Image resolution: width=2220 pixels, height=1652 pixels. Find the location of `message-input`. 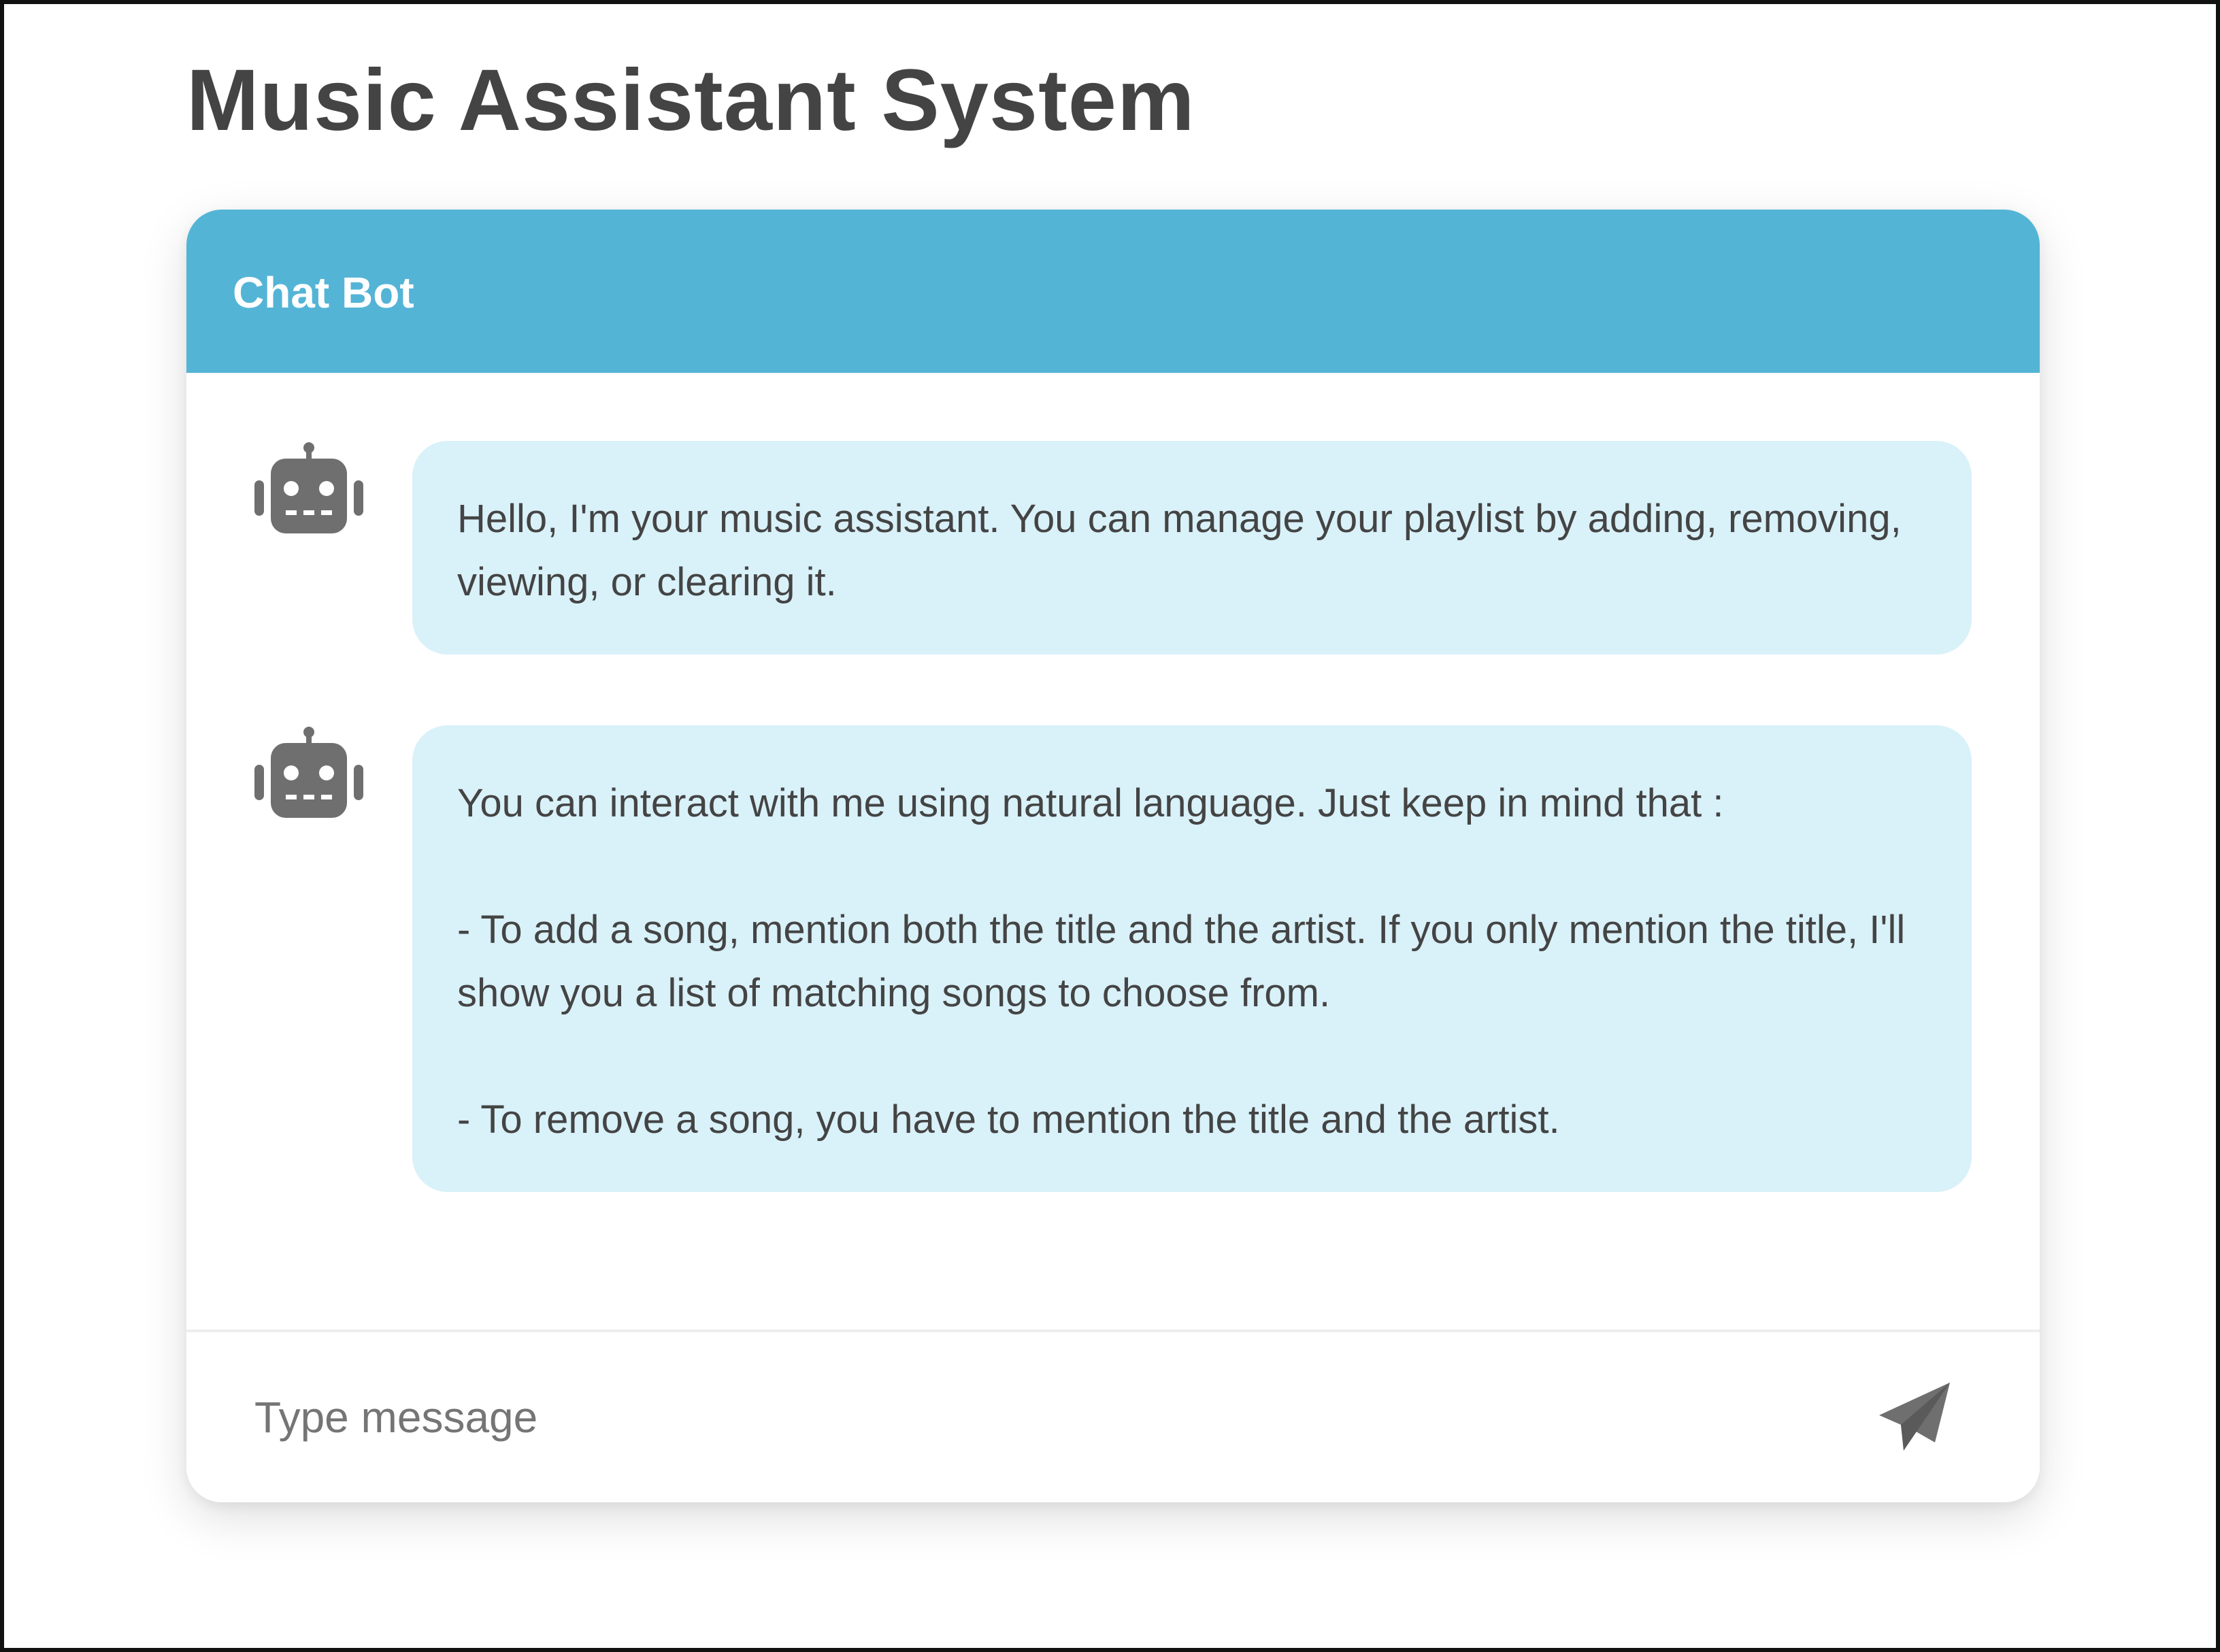

message-input is located at coordinates (1036, 1417).